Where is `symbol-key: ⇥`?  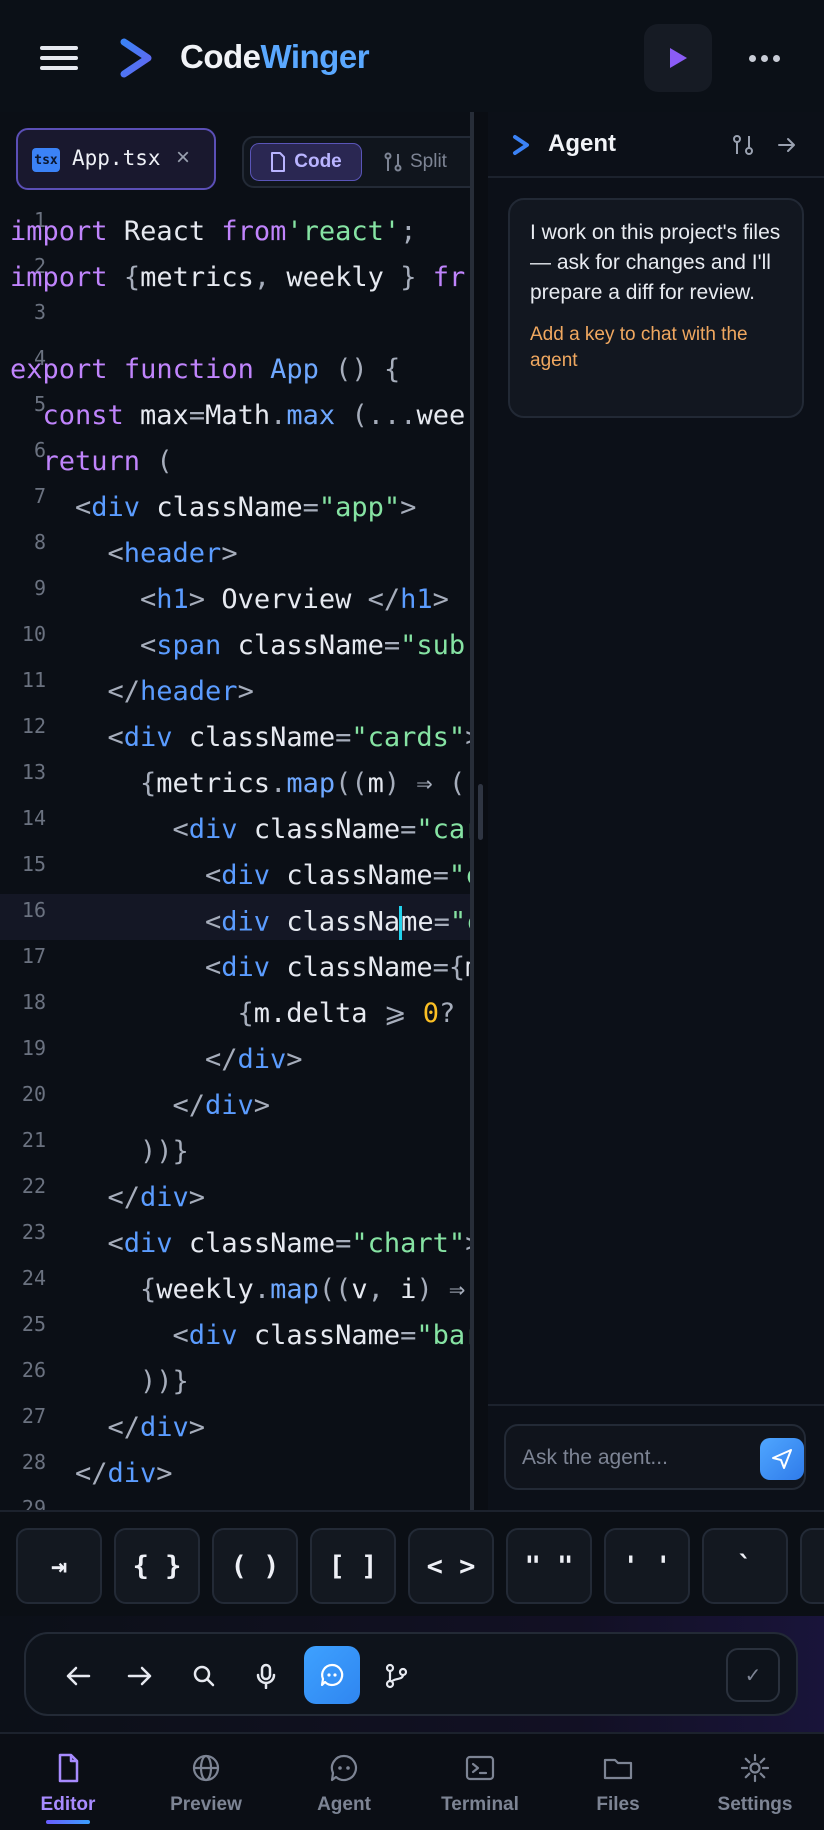
symbol-key: ⇥ is located at coordinates (59, 1566).